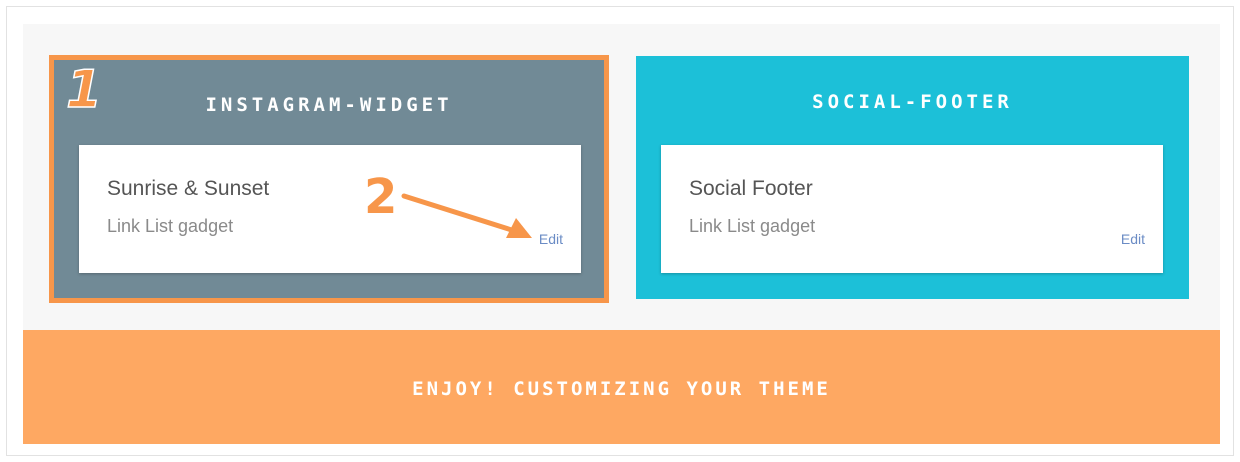 The height and width of the screenshot is (462, 1240). Describe the element at coordinates (912, 209) in the screenshot. I see `gadget-card-social-footer: Social Footer Link List gadget Edit` at that location.